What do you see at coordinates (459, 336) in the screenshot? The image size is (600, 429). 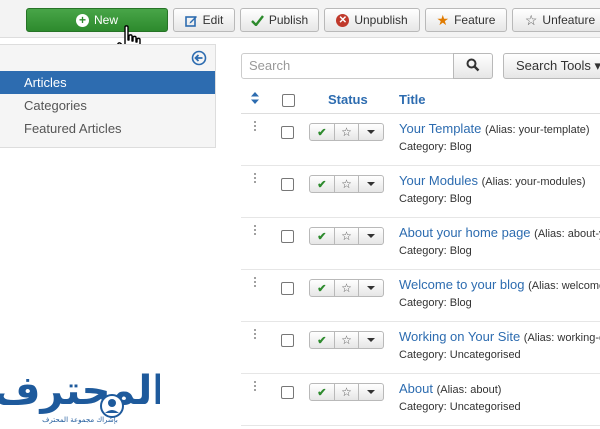 I see `article-title-link: Working on Your Site` at bounding box center [459, 336].